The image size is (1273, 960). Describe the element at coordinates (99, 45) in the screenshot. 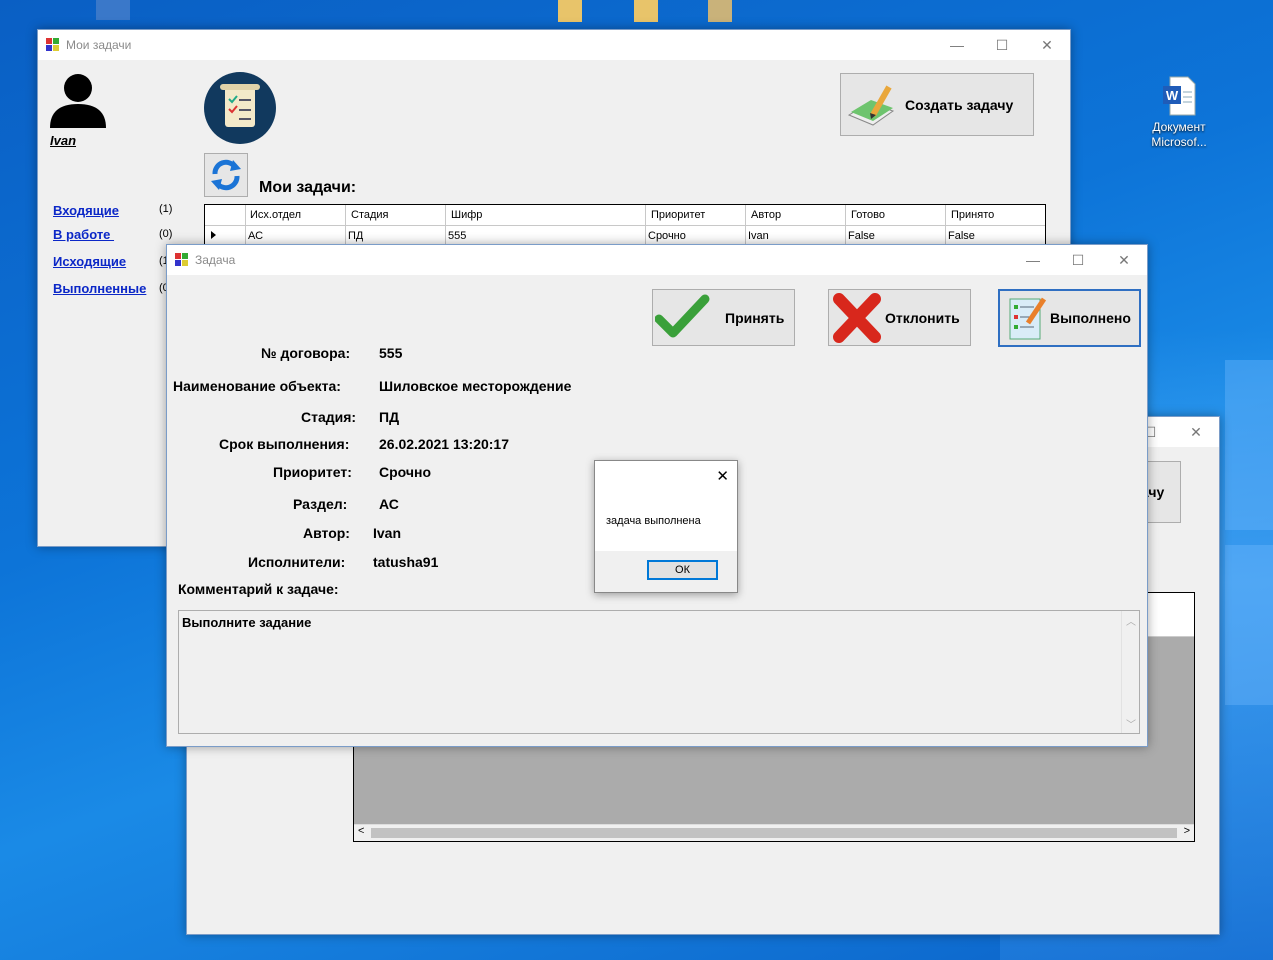

I see `window-title: Мои задачи` at that location.